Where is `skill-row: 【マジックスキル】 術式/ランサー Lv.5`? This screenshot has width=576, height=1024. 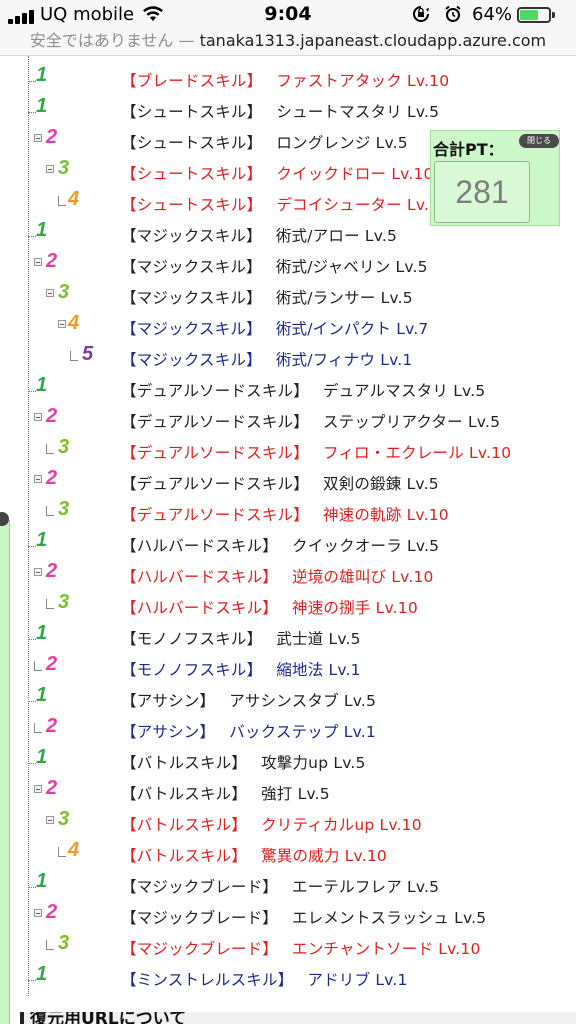 skill-row: 【マジックスキル】 術式/ランサー Lv.5 is located at coordinates (267, 298).